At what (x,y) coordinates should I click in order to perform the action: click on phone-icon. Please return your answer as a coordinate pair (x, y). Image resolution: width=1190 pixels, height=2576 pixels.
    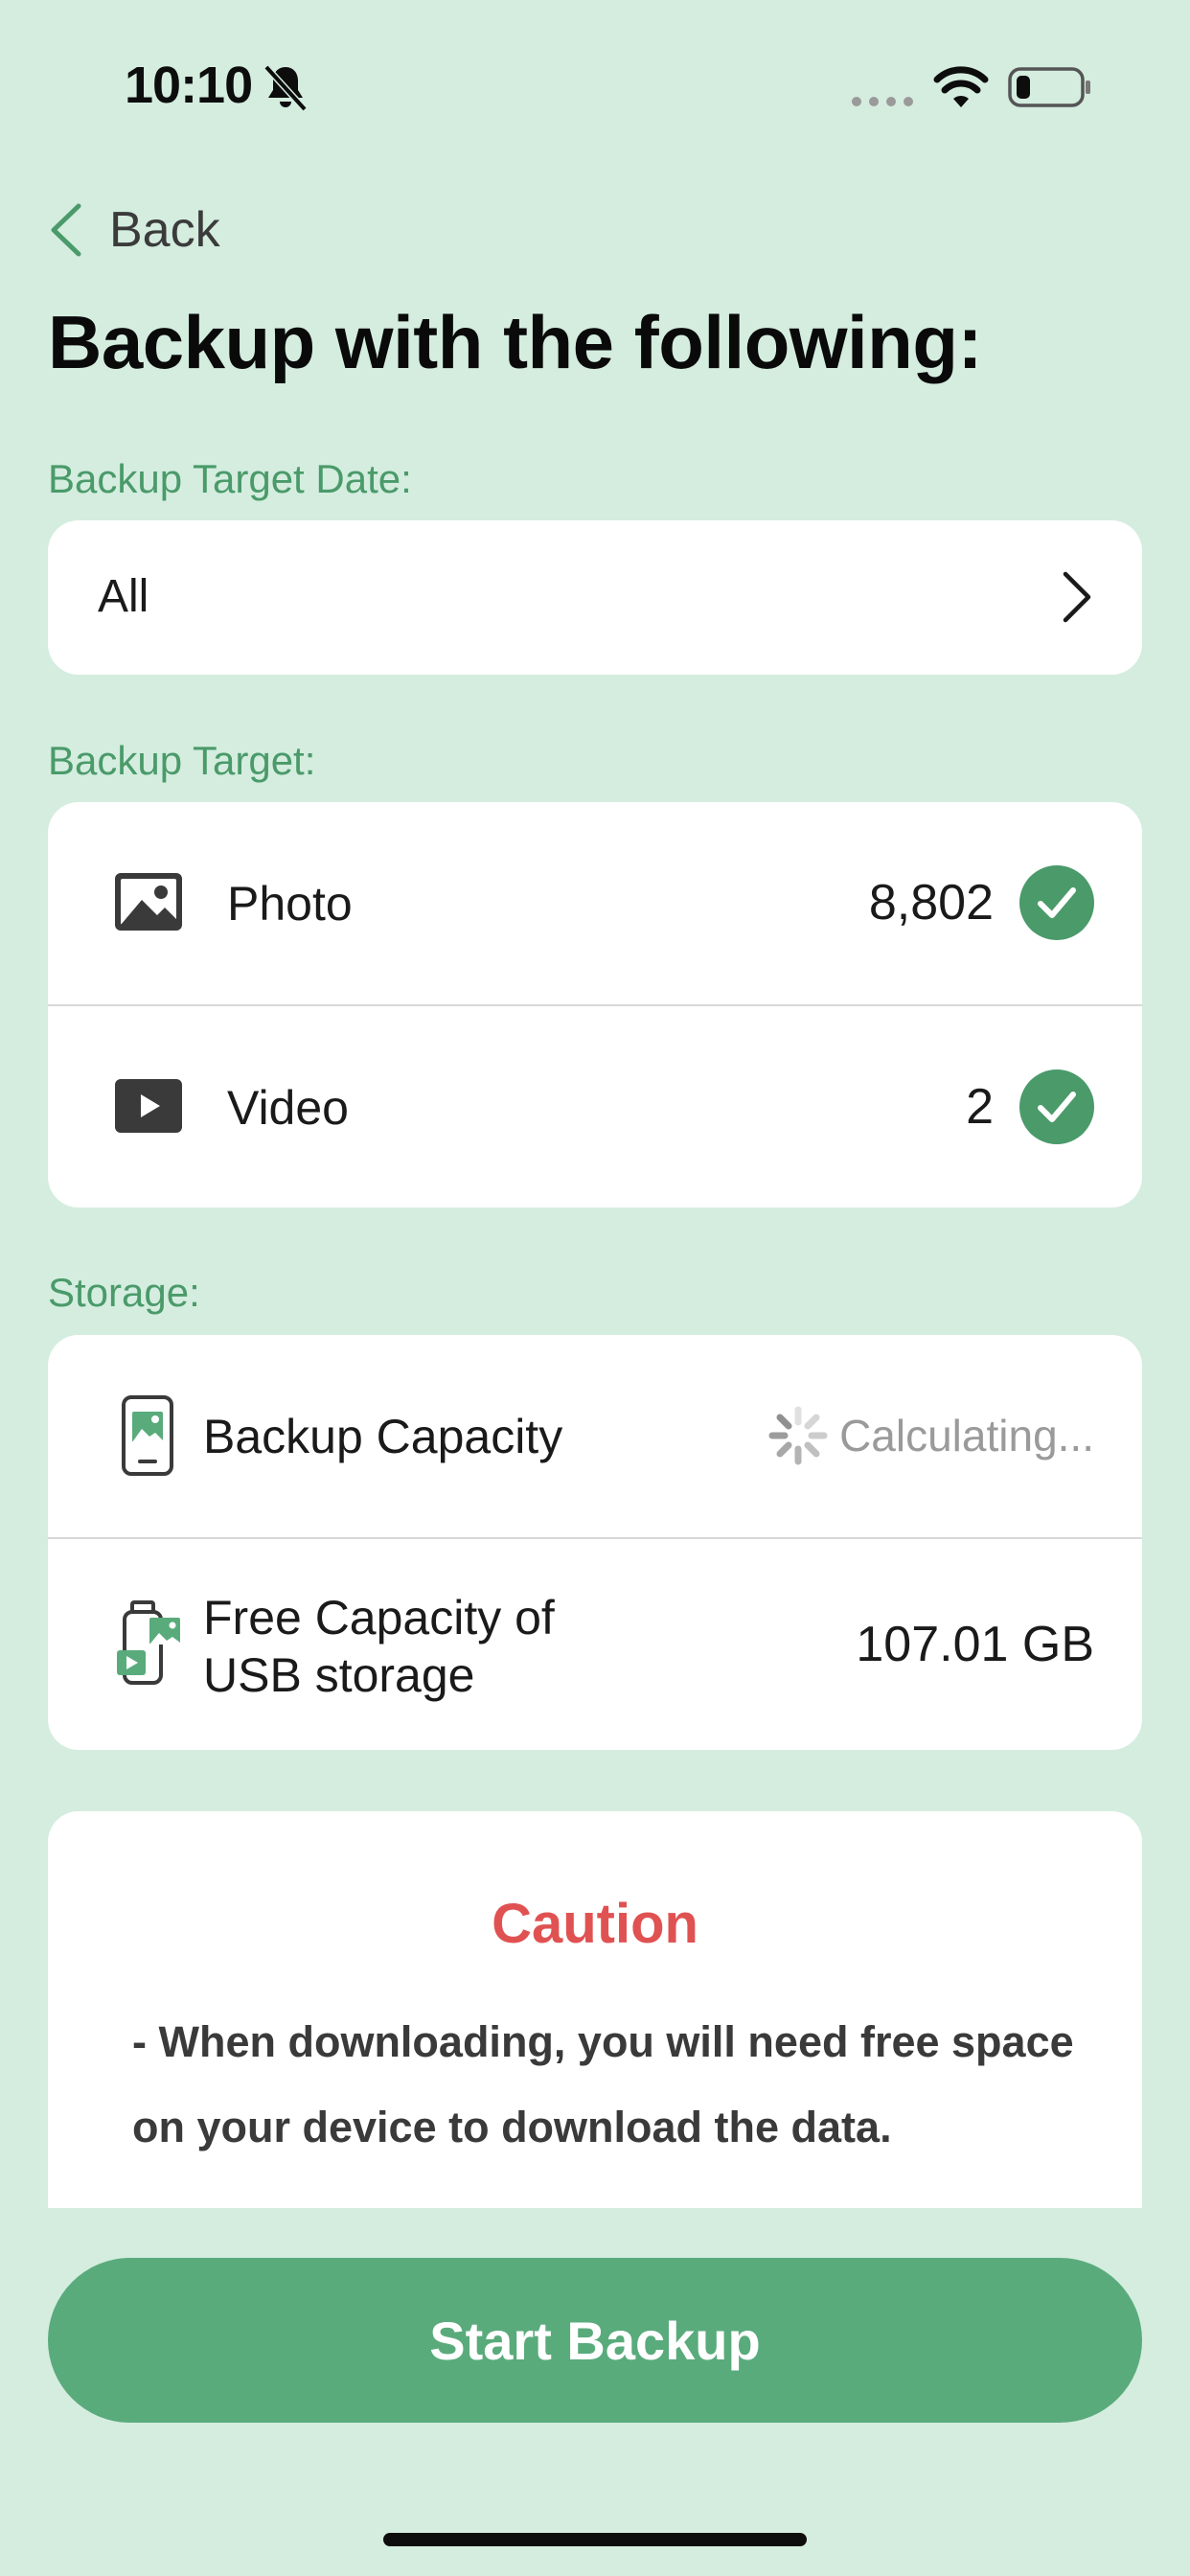
    Looking at the image, I should click on (148, 1435).